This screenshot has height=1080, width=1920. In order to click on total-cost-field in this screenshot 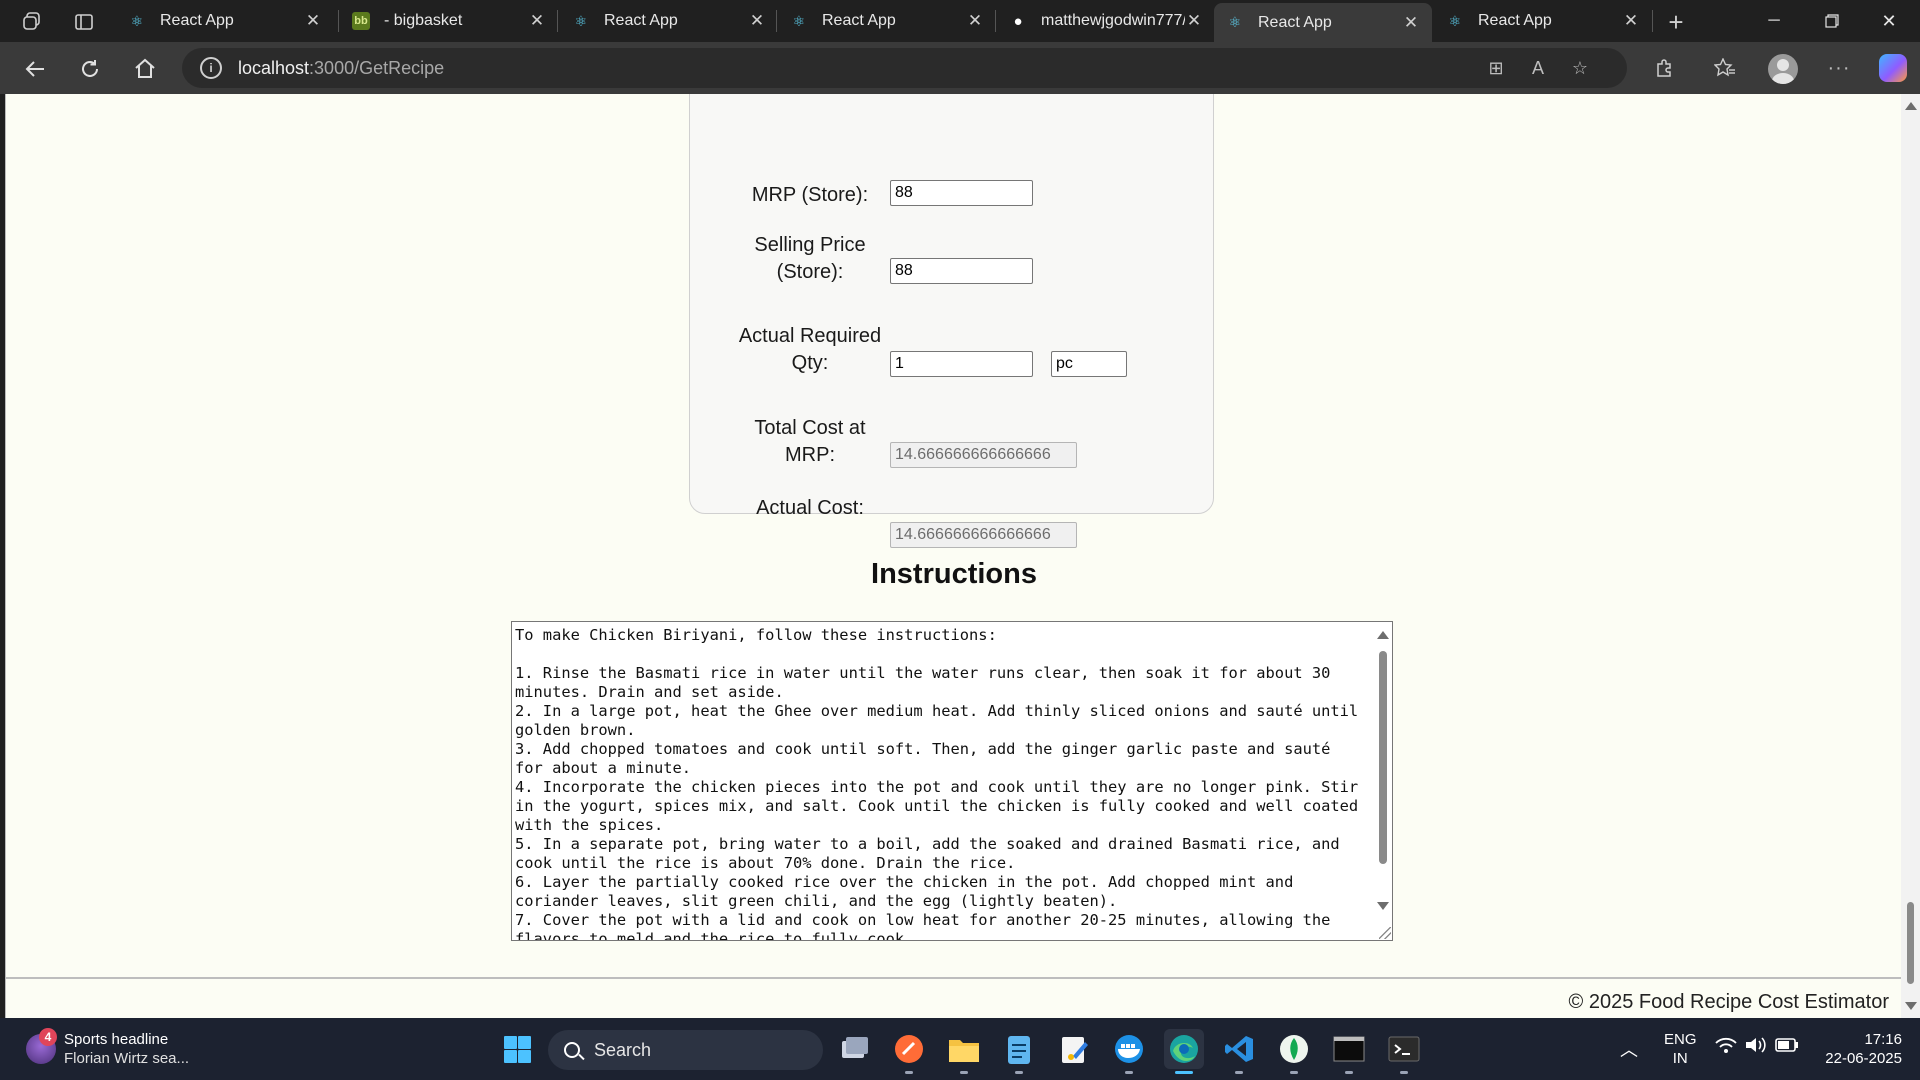, I will do `click(983, 455)`.